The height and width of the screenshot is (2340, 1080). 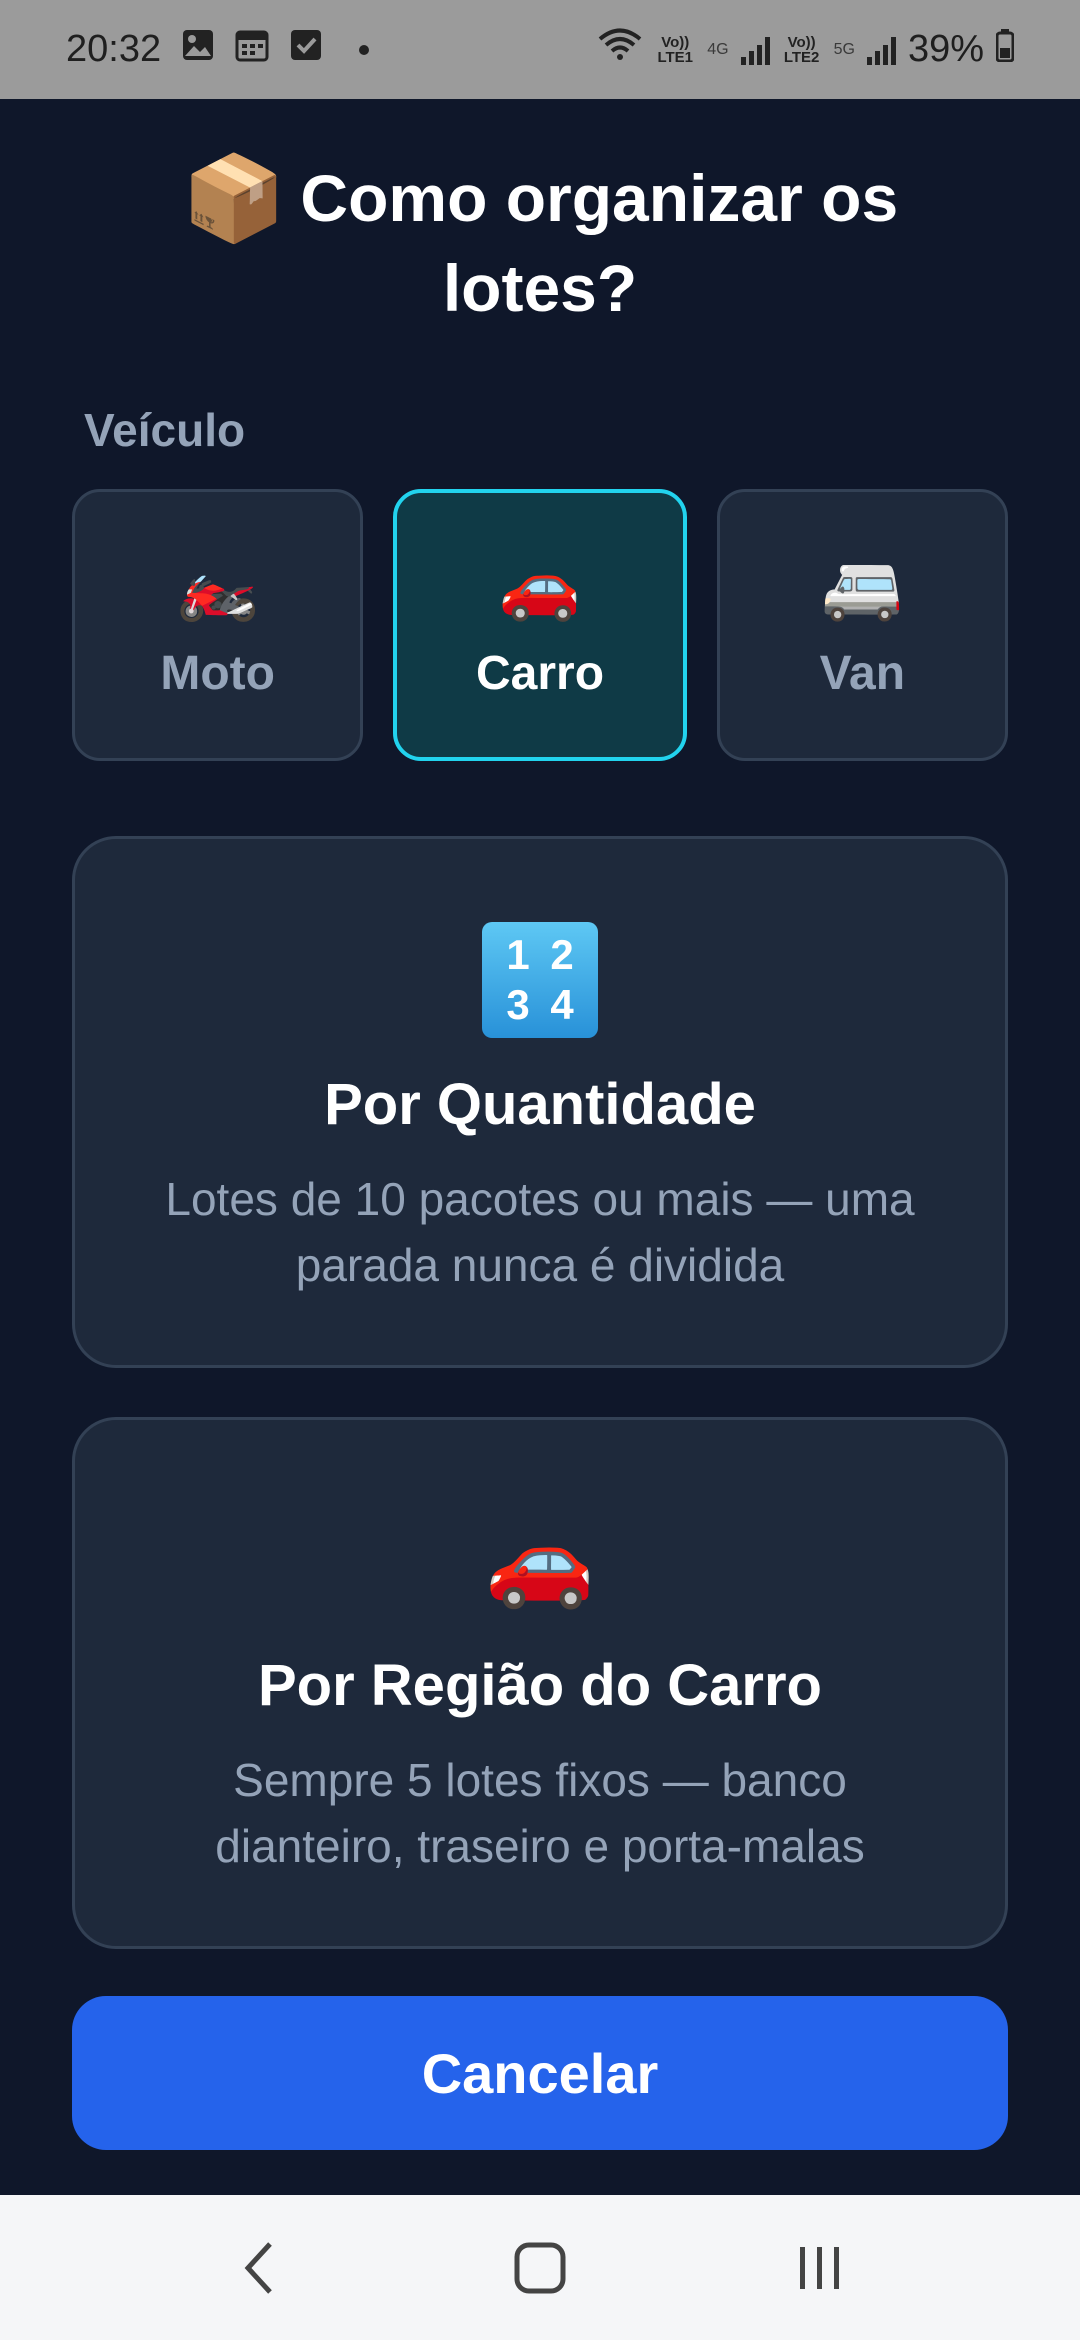 What do you see at coordinates (364, 49) in the screenshot?
I see `notification-dot-icon` at bounding box center [364, 49].